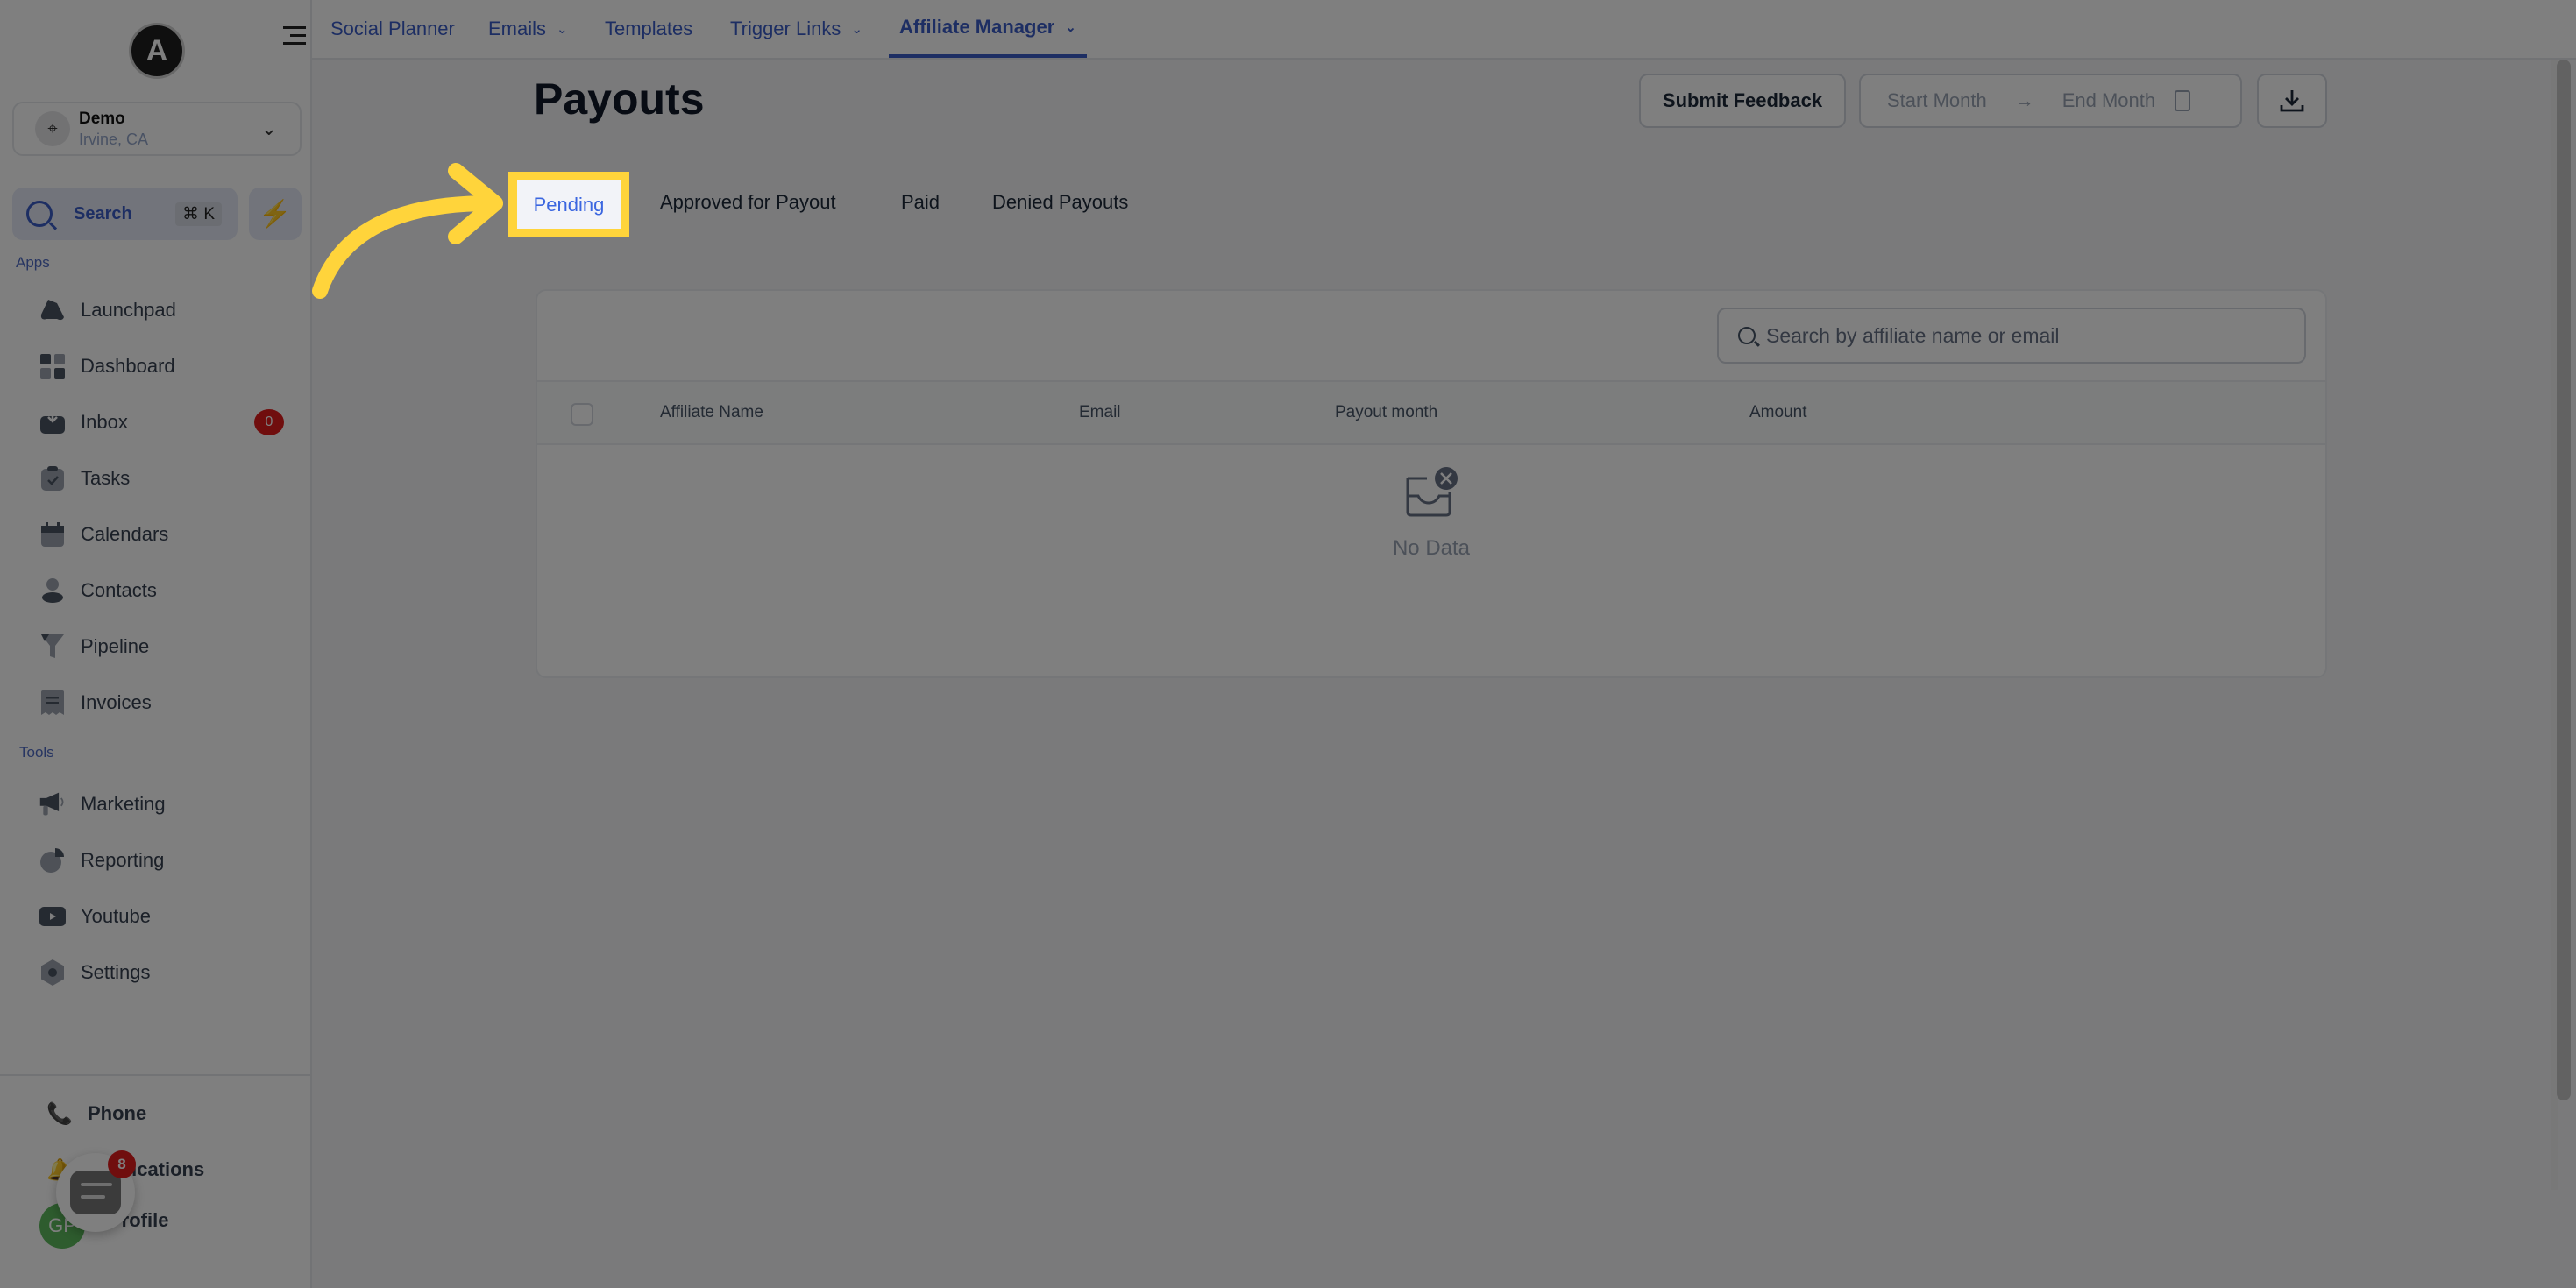  Describe the element at coordinates (161, 703) in the screenshot. I see `sidebar-item-invoices: Invoices` at that location.